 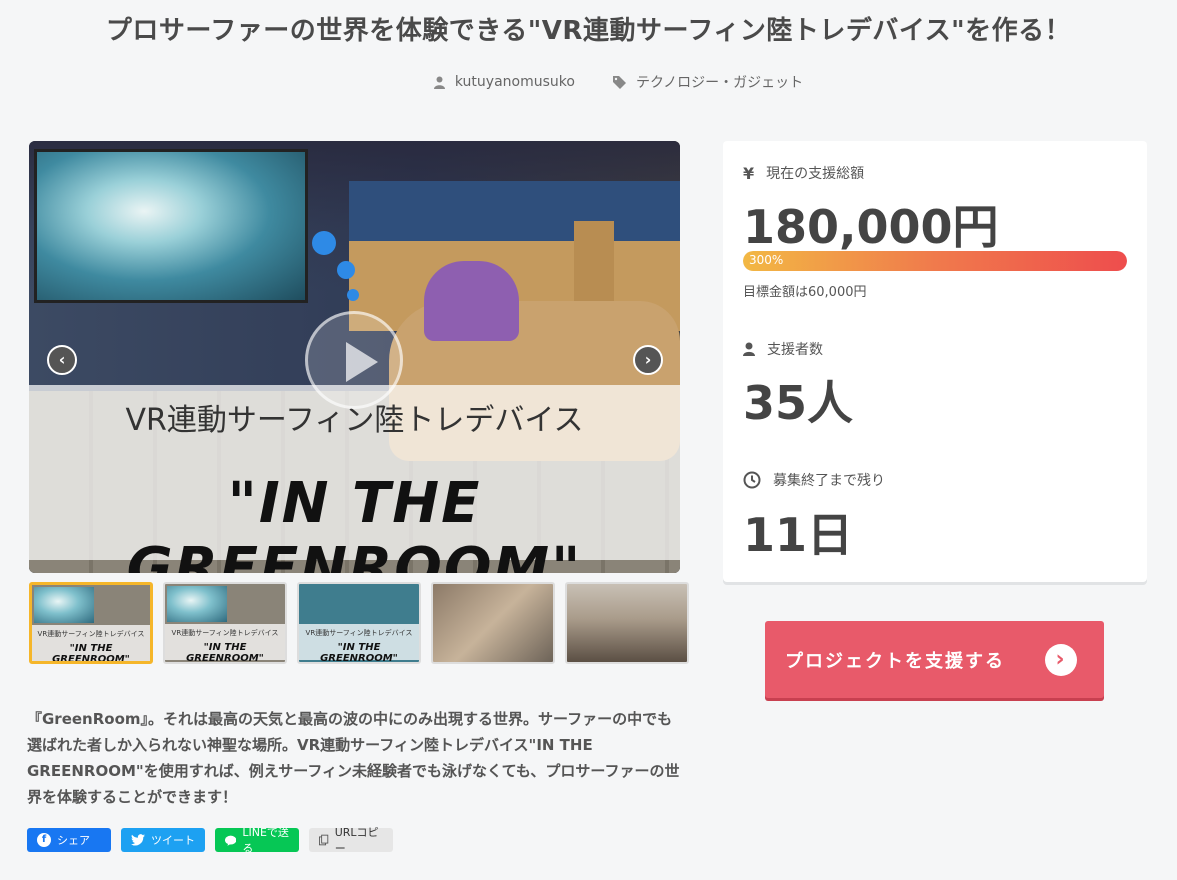 I want to click on next-slide-button: ›, so click(x=648, y=360).